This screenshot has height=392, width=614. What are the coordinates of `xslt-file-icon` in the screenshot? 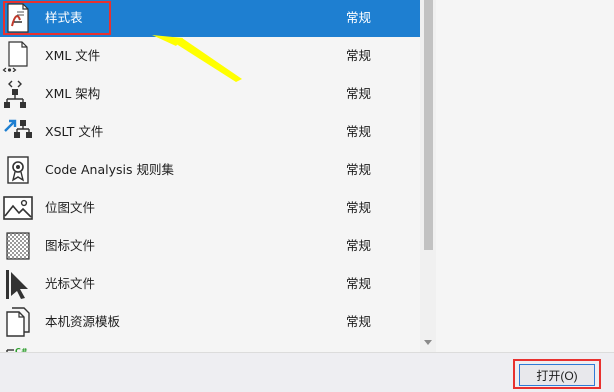 It's located at (18, 132).